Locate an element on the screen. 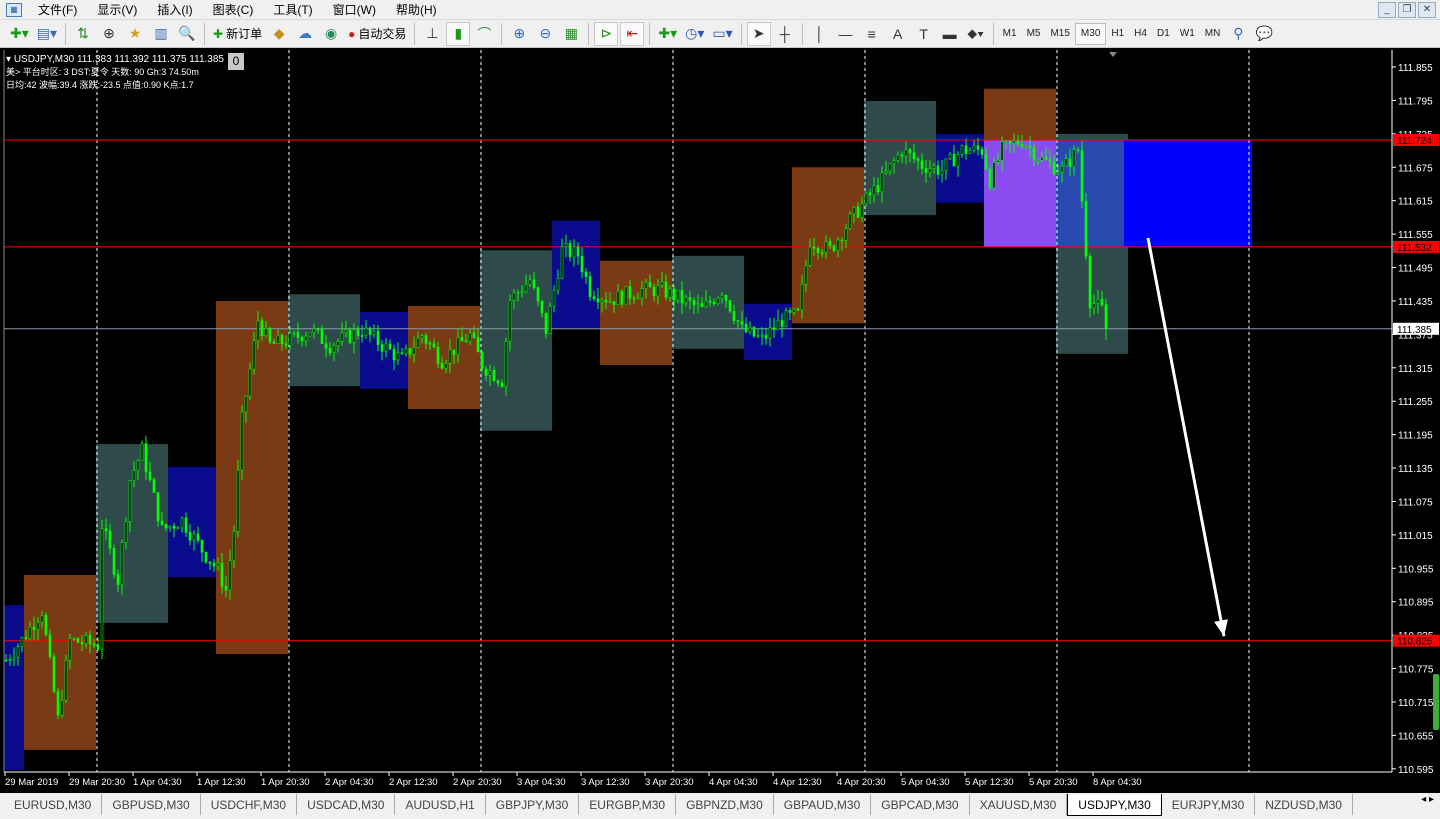  timeframe-mn: MN is located at coordinates (1213, 34).